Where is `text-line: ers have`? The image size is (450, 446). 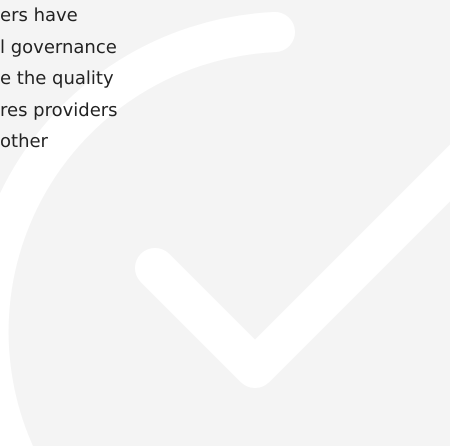 text-line: ers have is located at coordinates (39, 16).